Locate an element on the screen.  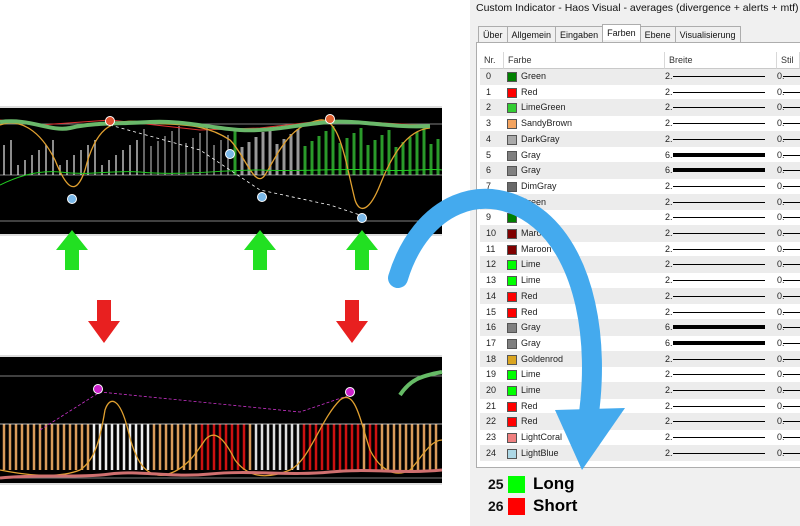
table-row: 18 Goldenrod 2. 0. is located at coordinates (640, 359).